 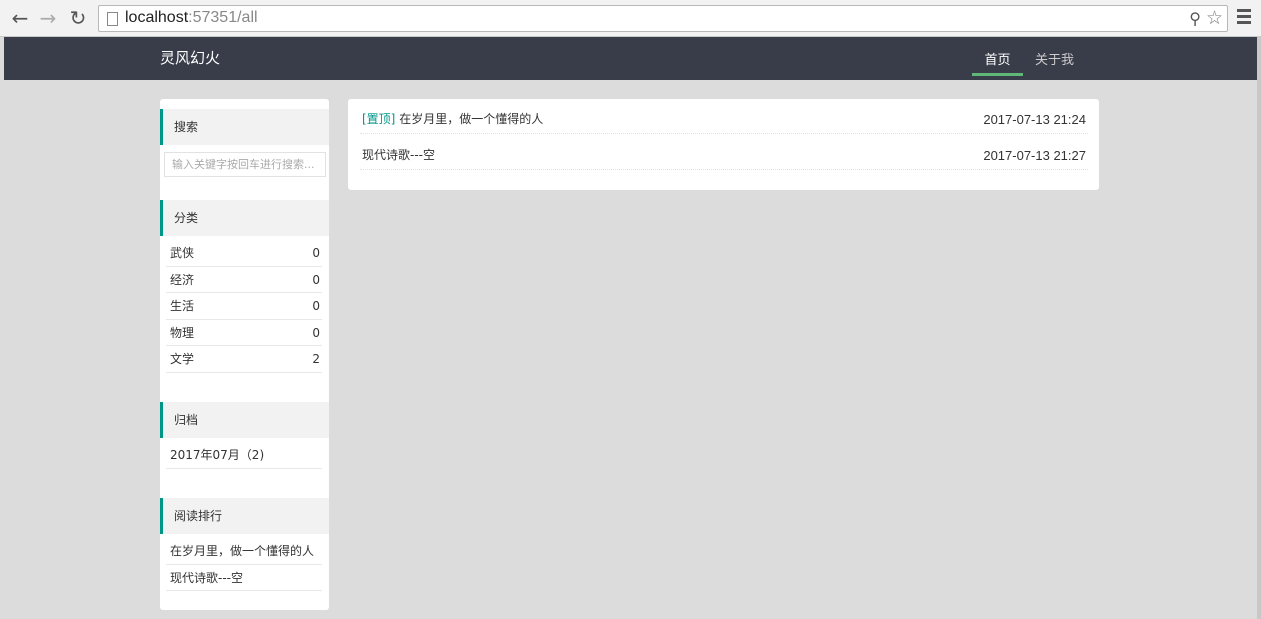 What do you see at coordinates (1214, 18) in the screenshot?
I see `bookmark-star-icon: ☆` at bounding box center [1214, 18].